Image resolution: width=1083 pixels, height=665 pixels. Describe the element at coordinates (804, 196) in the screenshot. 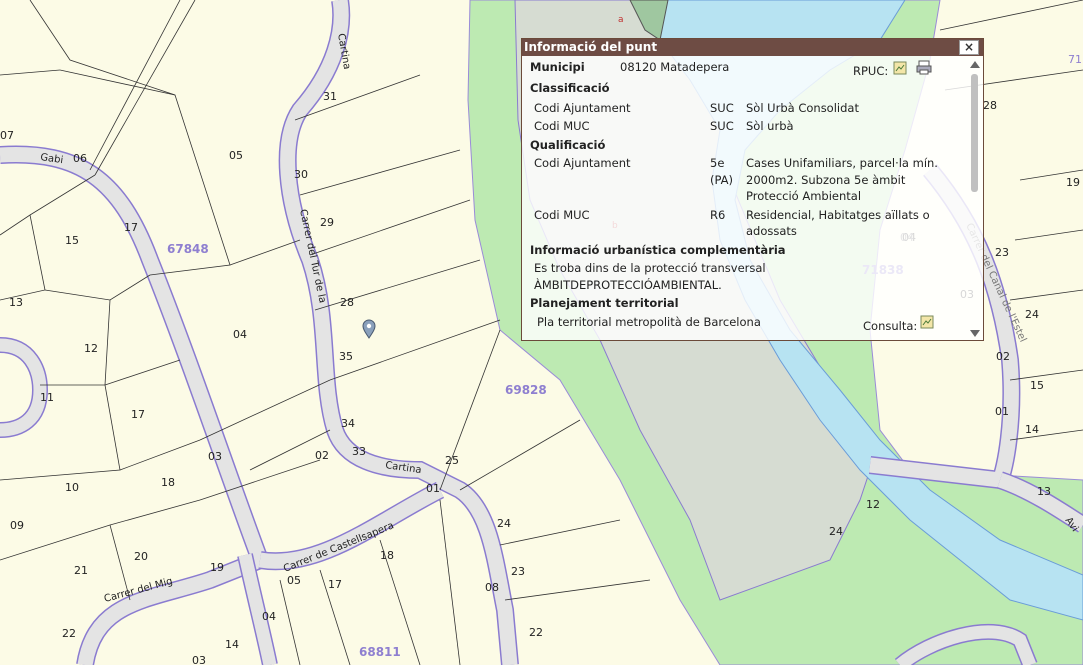

I see `qual-aj-desc-3: Protecció Ambiental` at that location.